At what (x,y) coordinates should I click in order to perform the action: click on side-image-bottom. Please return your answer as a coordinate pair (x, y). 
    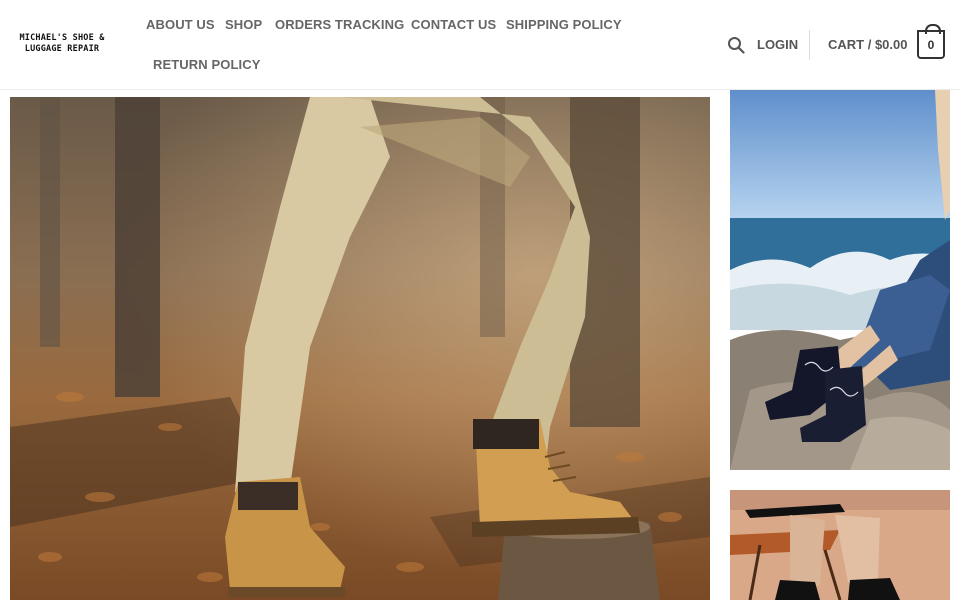
    Looking at the image, I should click on (840, 545).